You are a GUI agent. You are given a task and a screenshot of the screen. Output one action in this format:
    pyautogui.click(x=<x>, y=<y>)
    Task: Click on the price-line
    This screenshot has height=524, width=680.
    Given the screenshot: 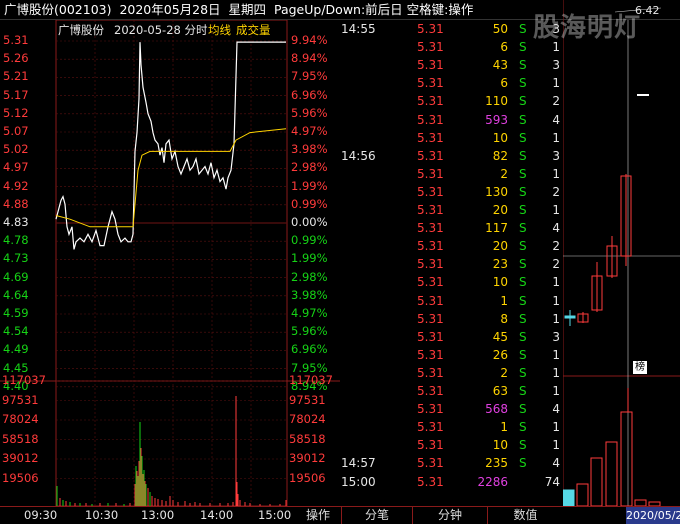 What is the action you would take?
    pyautogui.click(x=170, y=145)
    